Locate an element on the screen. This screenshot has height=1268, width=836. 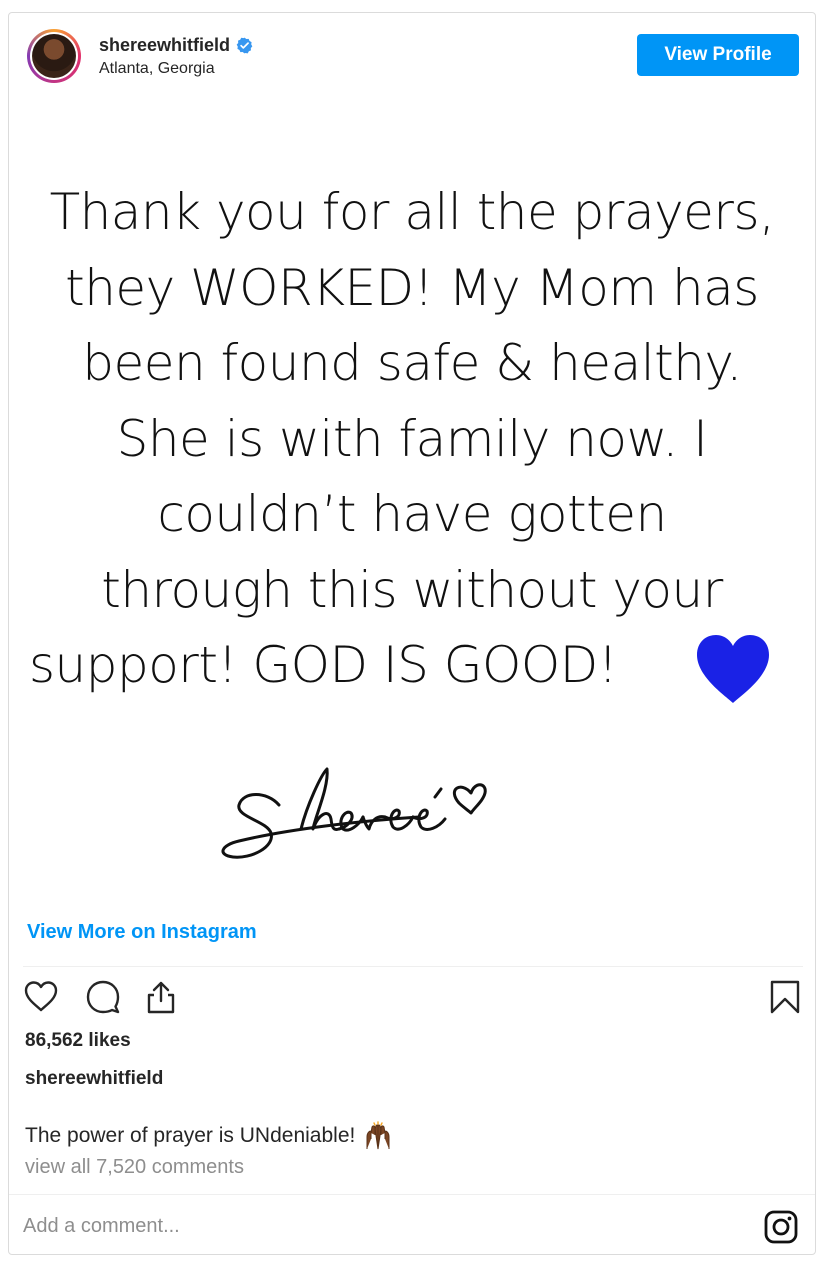
quote-line: been found safe & healthy. is located at coordinates (412, 363).